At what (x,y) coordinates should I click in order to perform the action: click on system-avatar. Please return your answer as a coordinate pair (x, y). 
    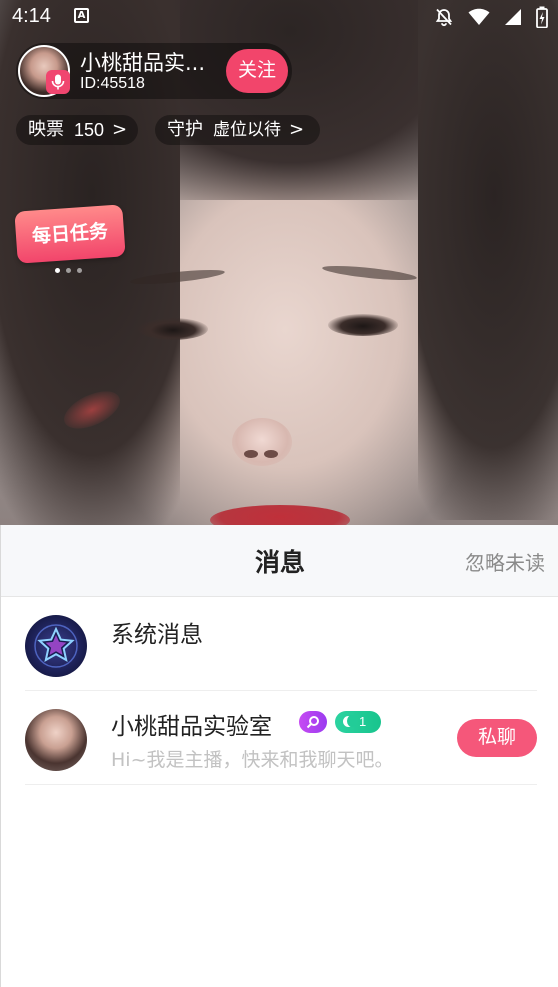
    Looking at the image, I should click on (56, 646).